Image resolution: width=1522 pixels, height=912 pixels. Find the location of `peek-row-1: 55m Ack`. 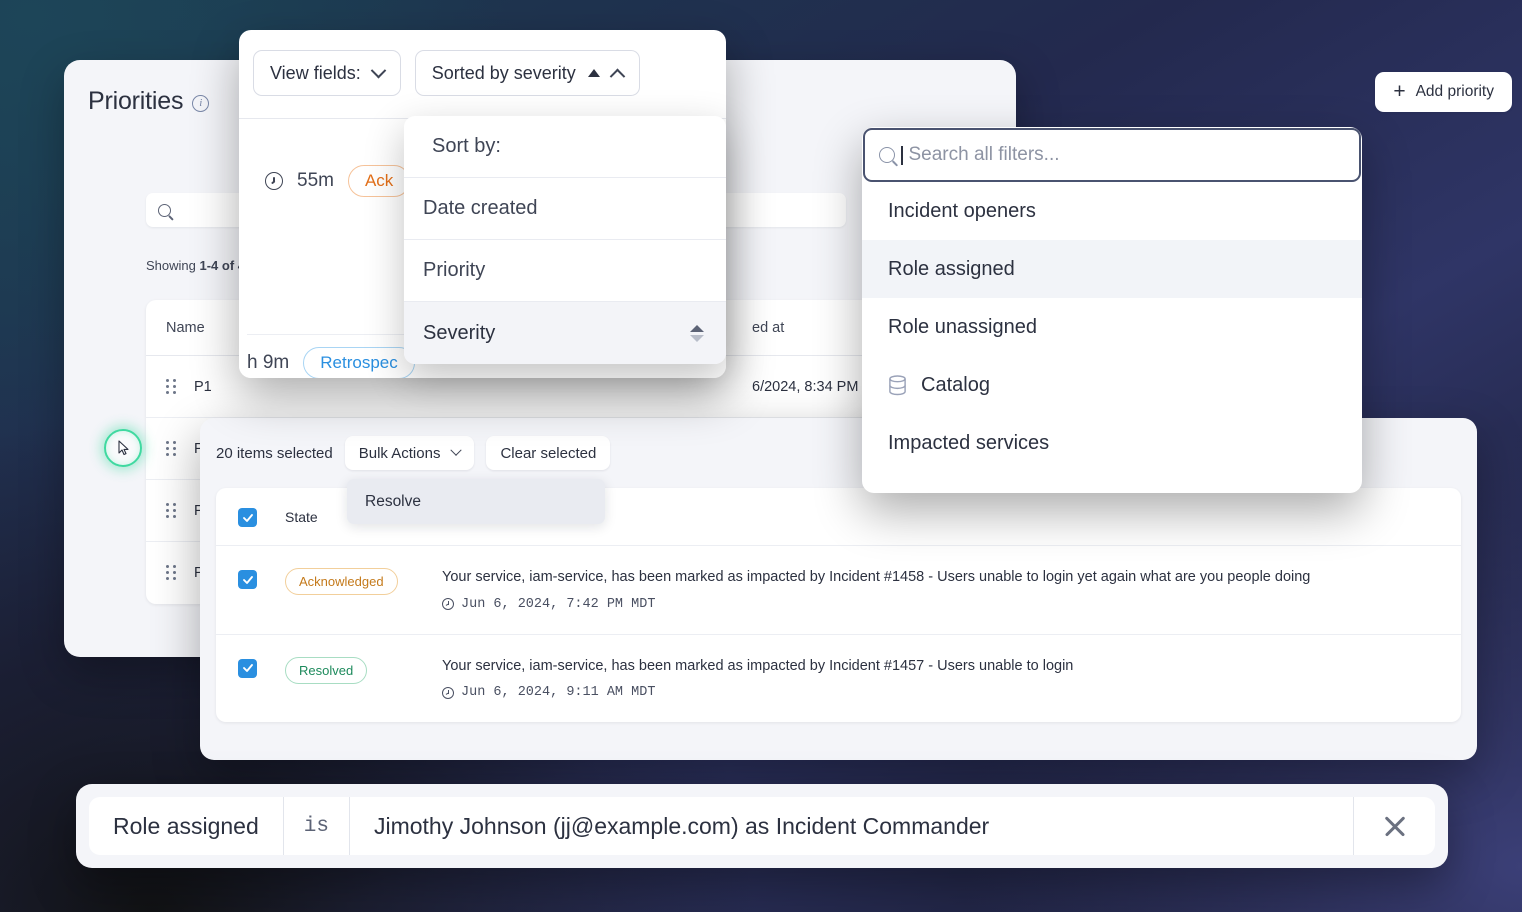

peek-row-1: 55m Ack is located at coordinates (338, 181).